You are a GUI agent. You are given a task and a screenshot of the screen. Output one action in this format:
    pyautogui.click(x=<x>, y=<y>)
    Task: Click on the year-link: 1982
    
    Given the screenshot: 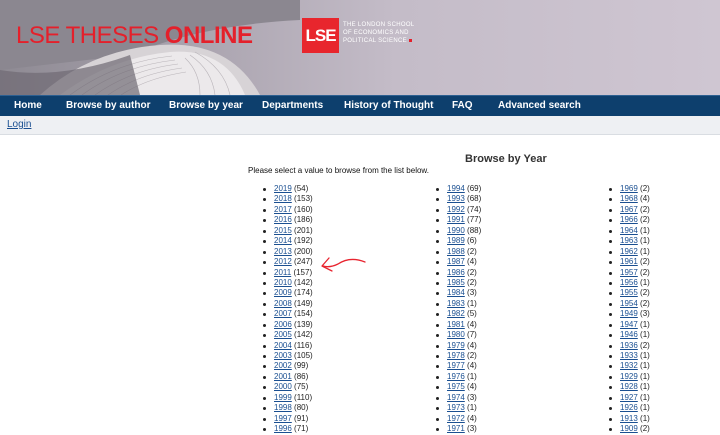 What is the action you would take?
    pyautogui.click(x=456, y=313)
    